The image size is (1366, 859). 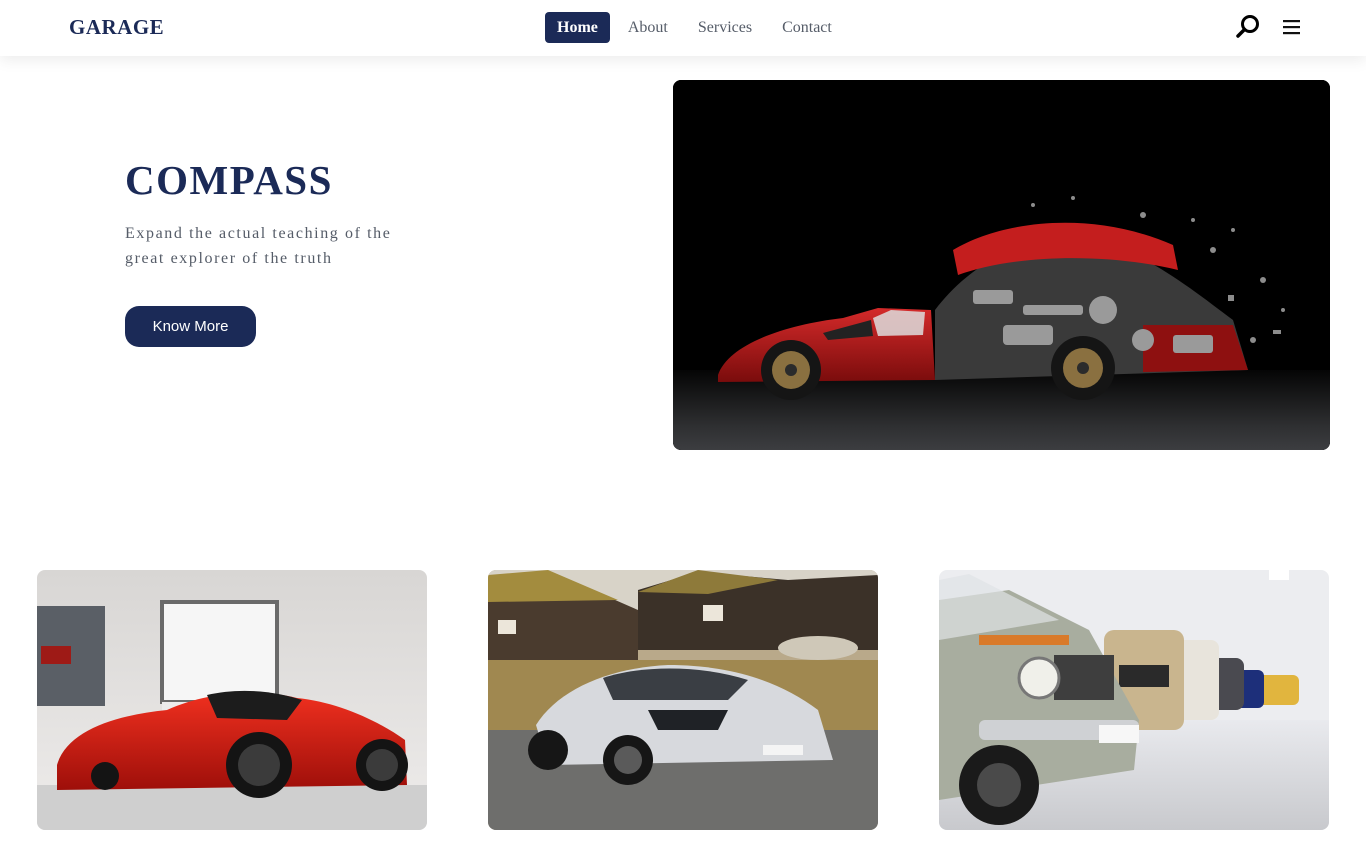 I want to click on gallery-card-silver-supercar, so click(x=683, y=700).